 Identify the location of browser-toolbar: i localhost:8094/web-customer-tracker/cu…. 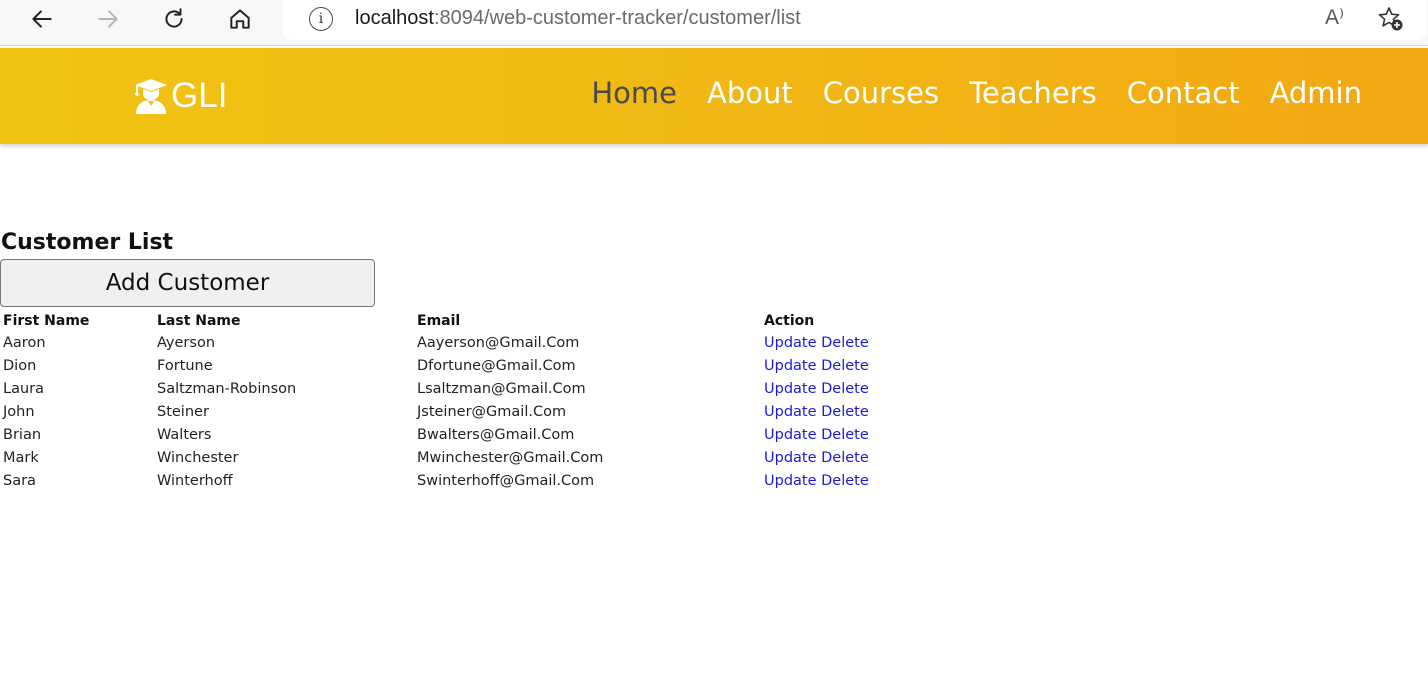
(714, 23).